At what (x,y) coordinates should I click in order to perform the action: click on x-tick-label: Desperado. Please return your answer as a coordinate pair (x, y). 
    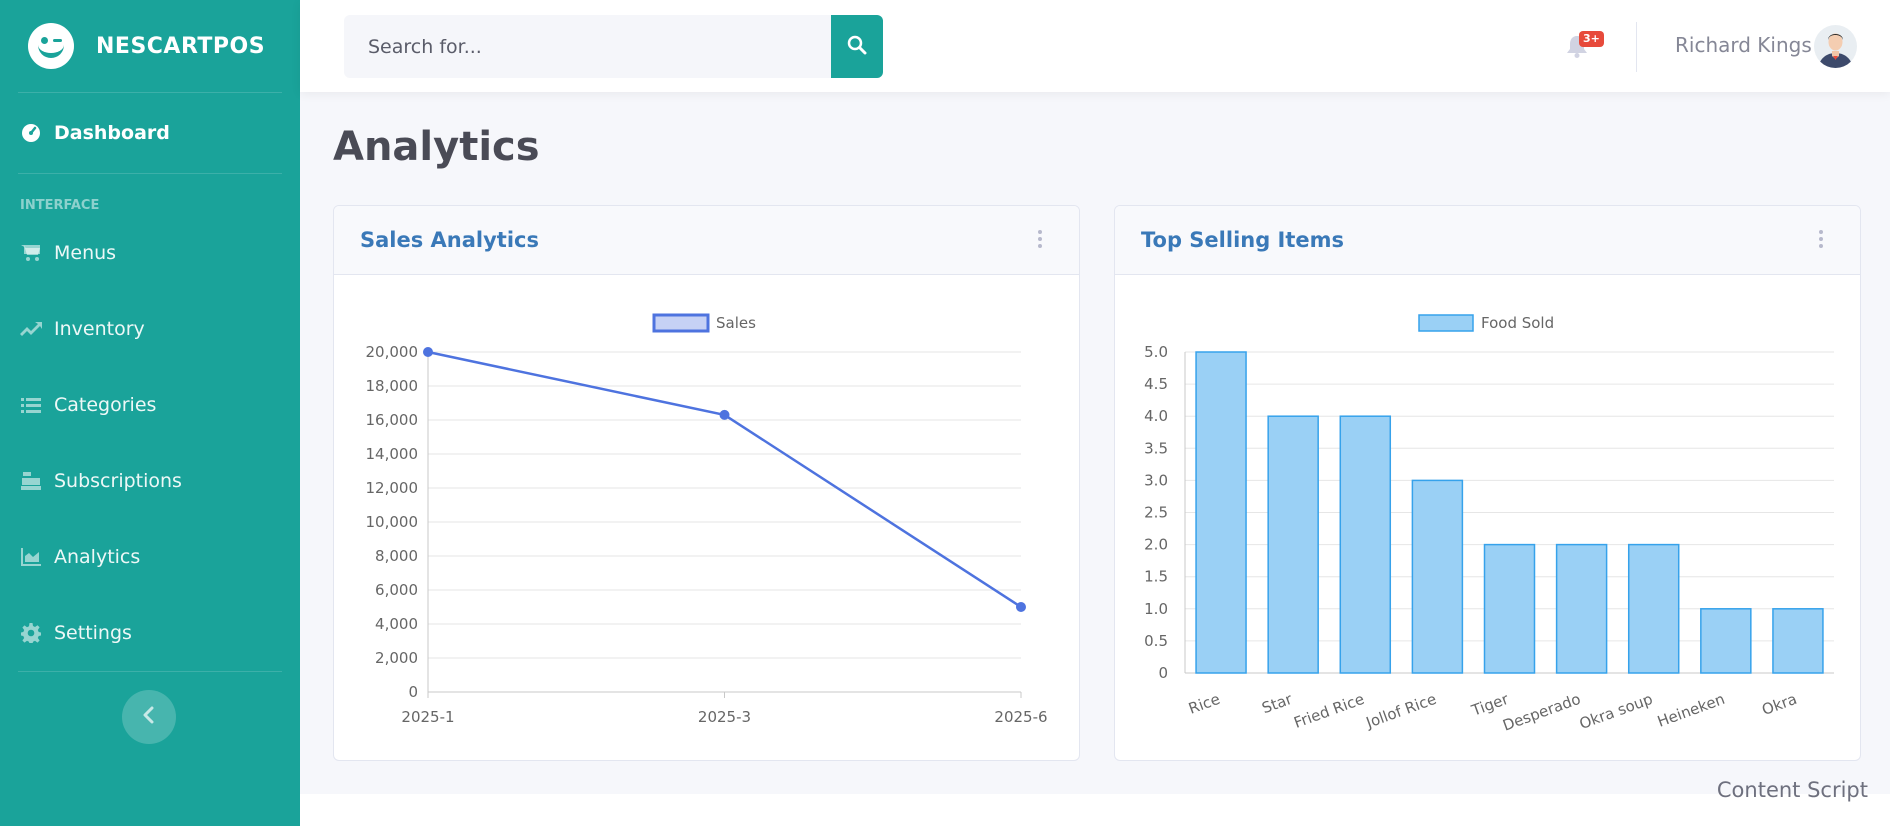
    Looking at the image, I should click on (1541, 712).